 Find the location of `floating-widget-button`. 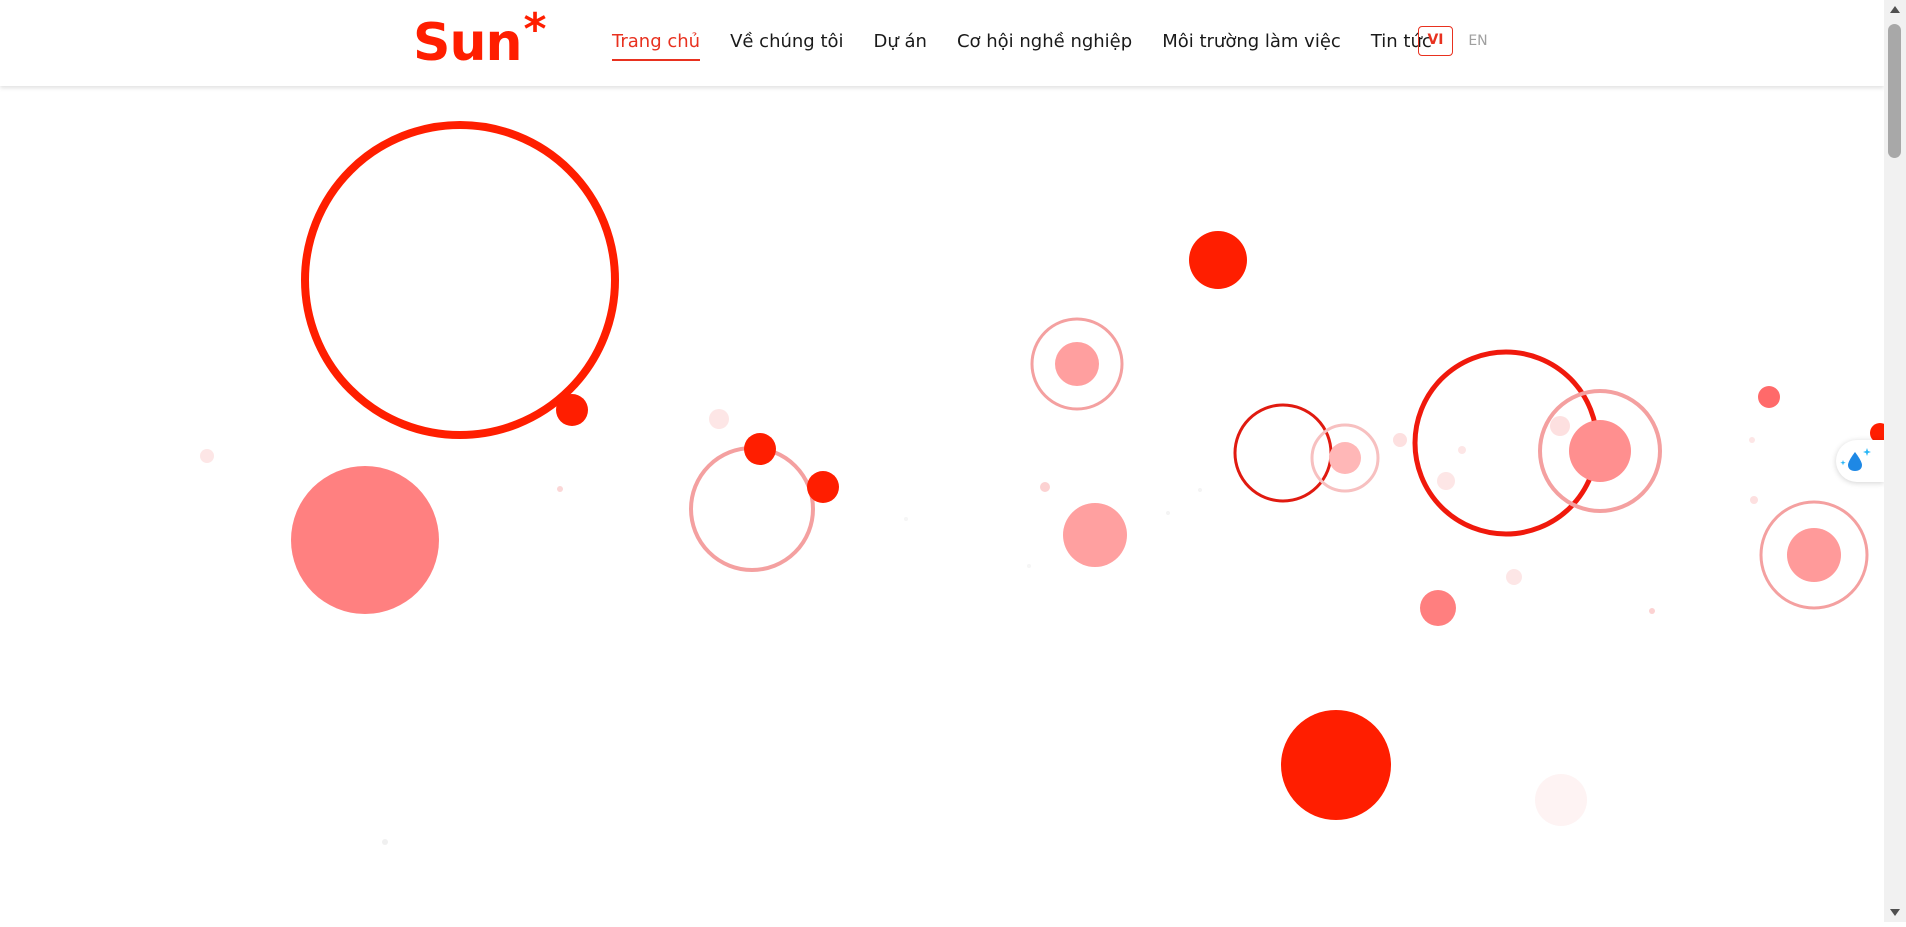

floating-widget-button is located at coordinates (1860, 461).